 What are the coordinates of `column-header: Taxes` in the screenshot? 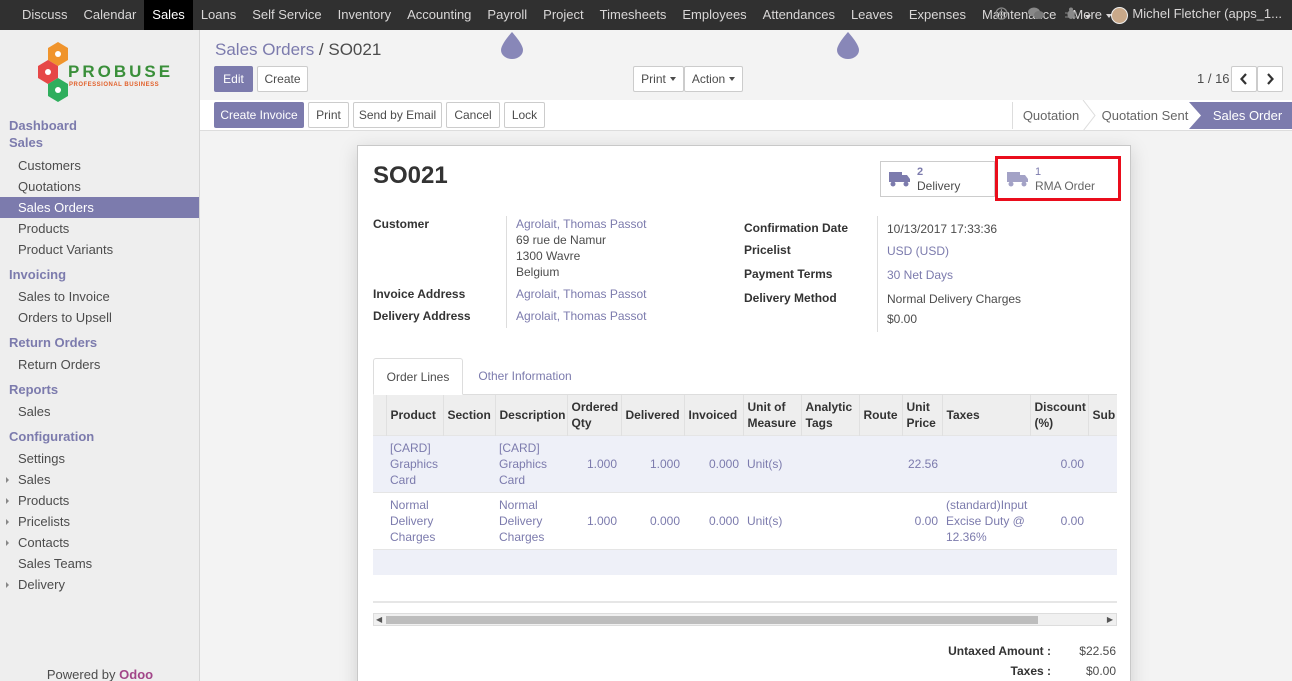 It's located at (986, 415).